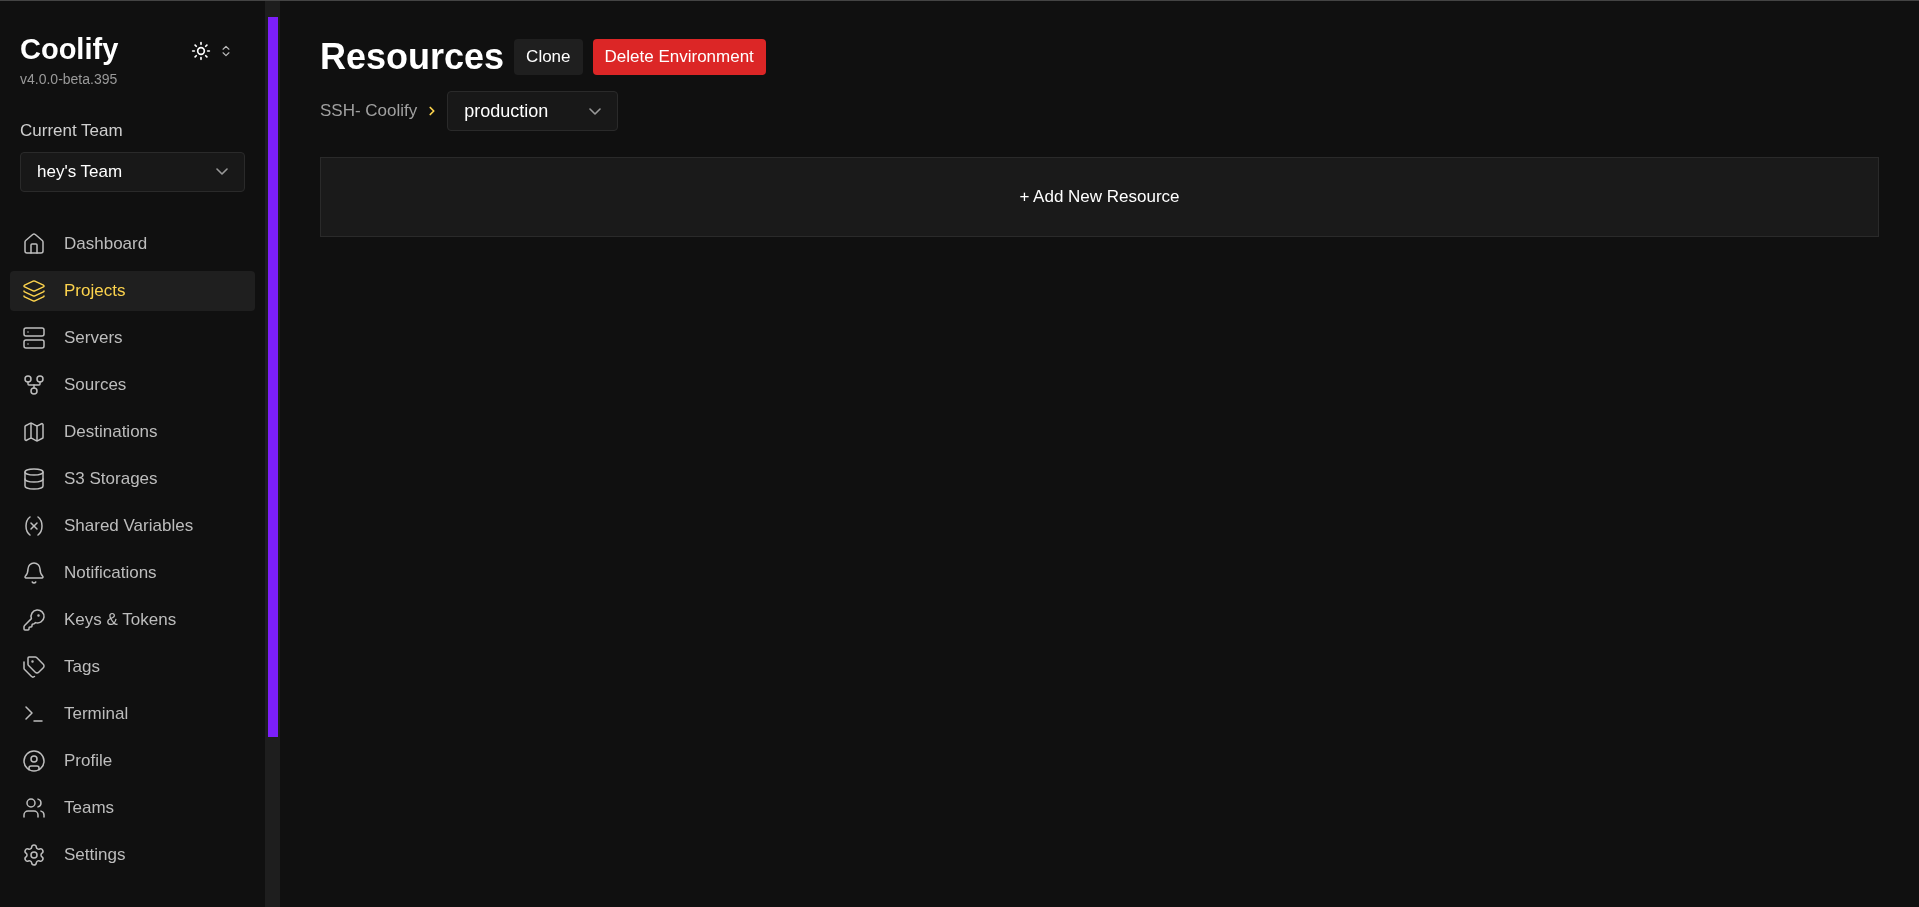  Describe the element at coordinates (132, 478) in the screenshot. I see `nav-item: S3 Storages` at that location.